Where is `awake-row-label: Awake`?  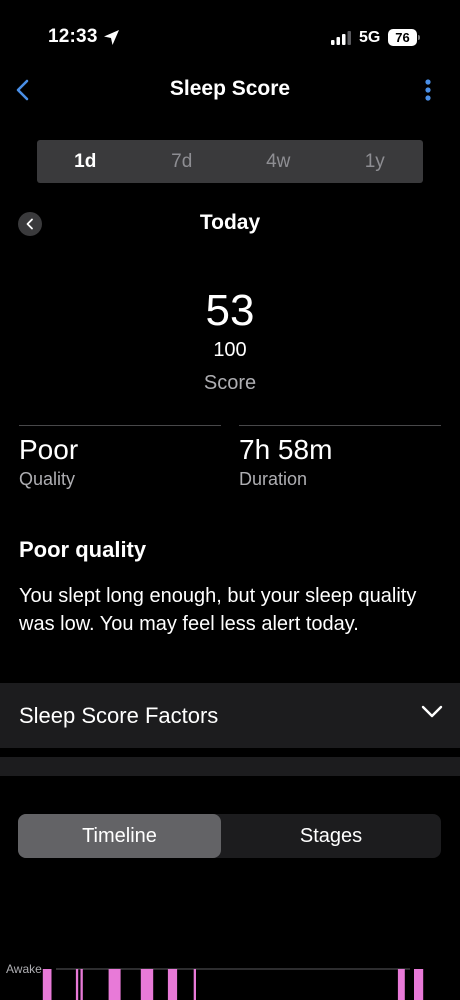 awake-row-label: Awake is located at coordinates (24, 969).